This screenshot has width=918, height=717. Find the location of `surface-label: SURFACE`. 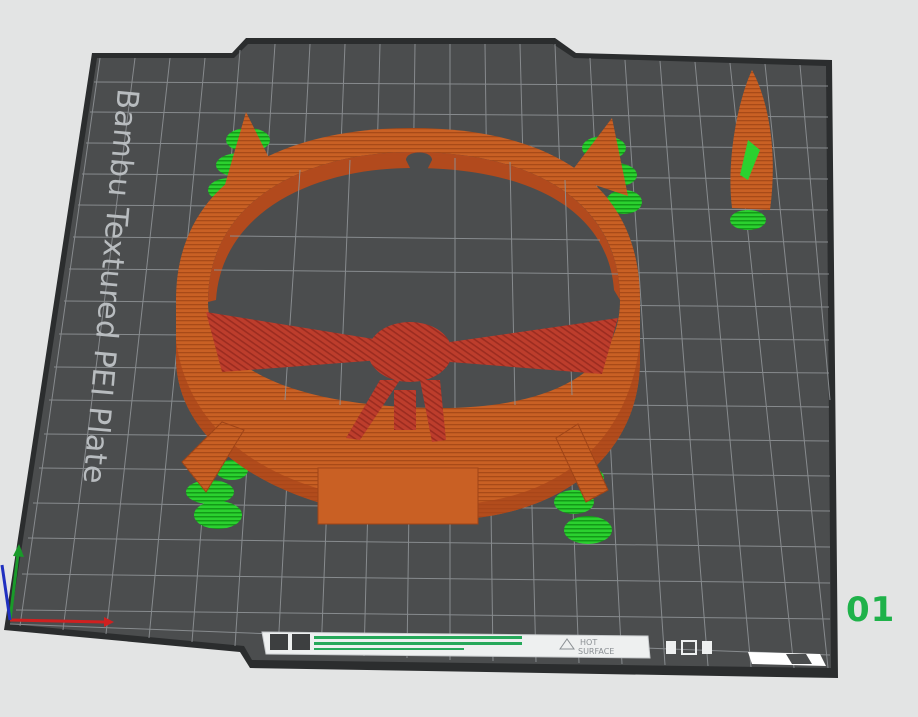

surface-label: SURFACE is located at coordinates (596, 651).